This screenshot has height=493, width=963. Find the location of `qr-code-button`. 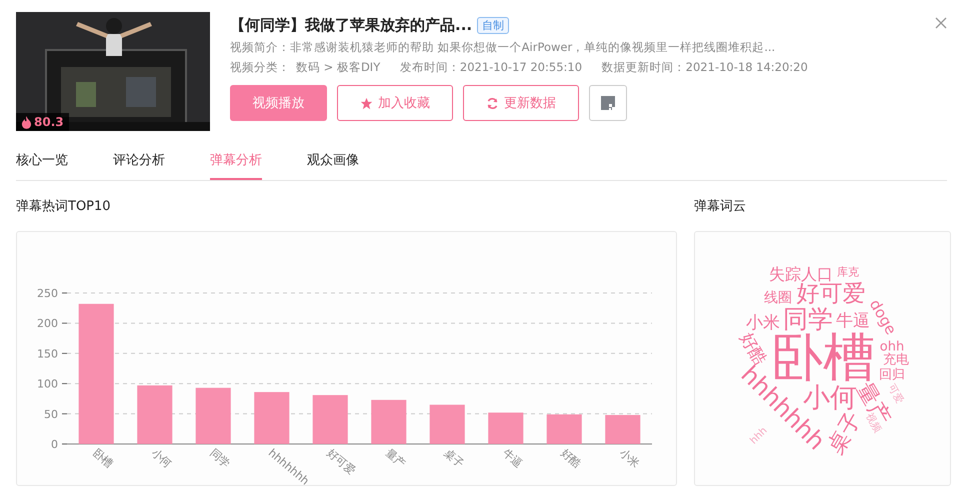

qr-code-button is located at coordinates (608, 103).